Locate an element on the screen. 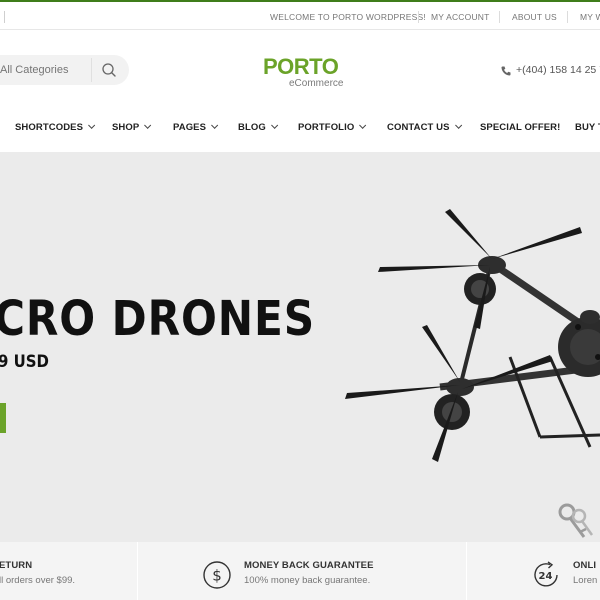  nav-item-label: PAGES is located at coordinates (190, 127).